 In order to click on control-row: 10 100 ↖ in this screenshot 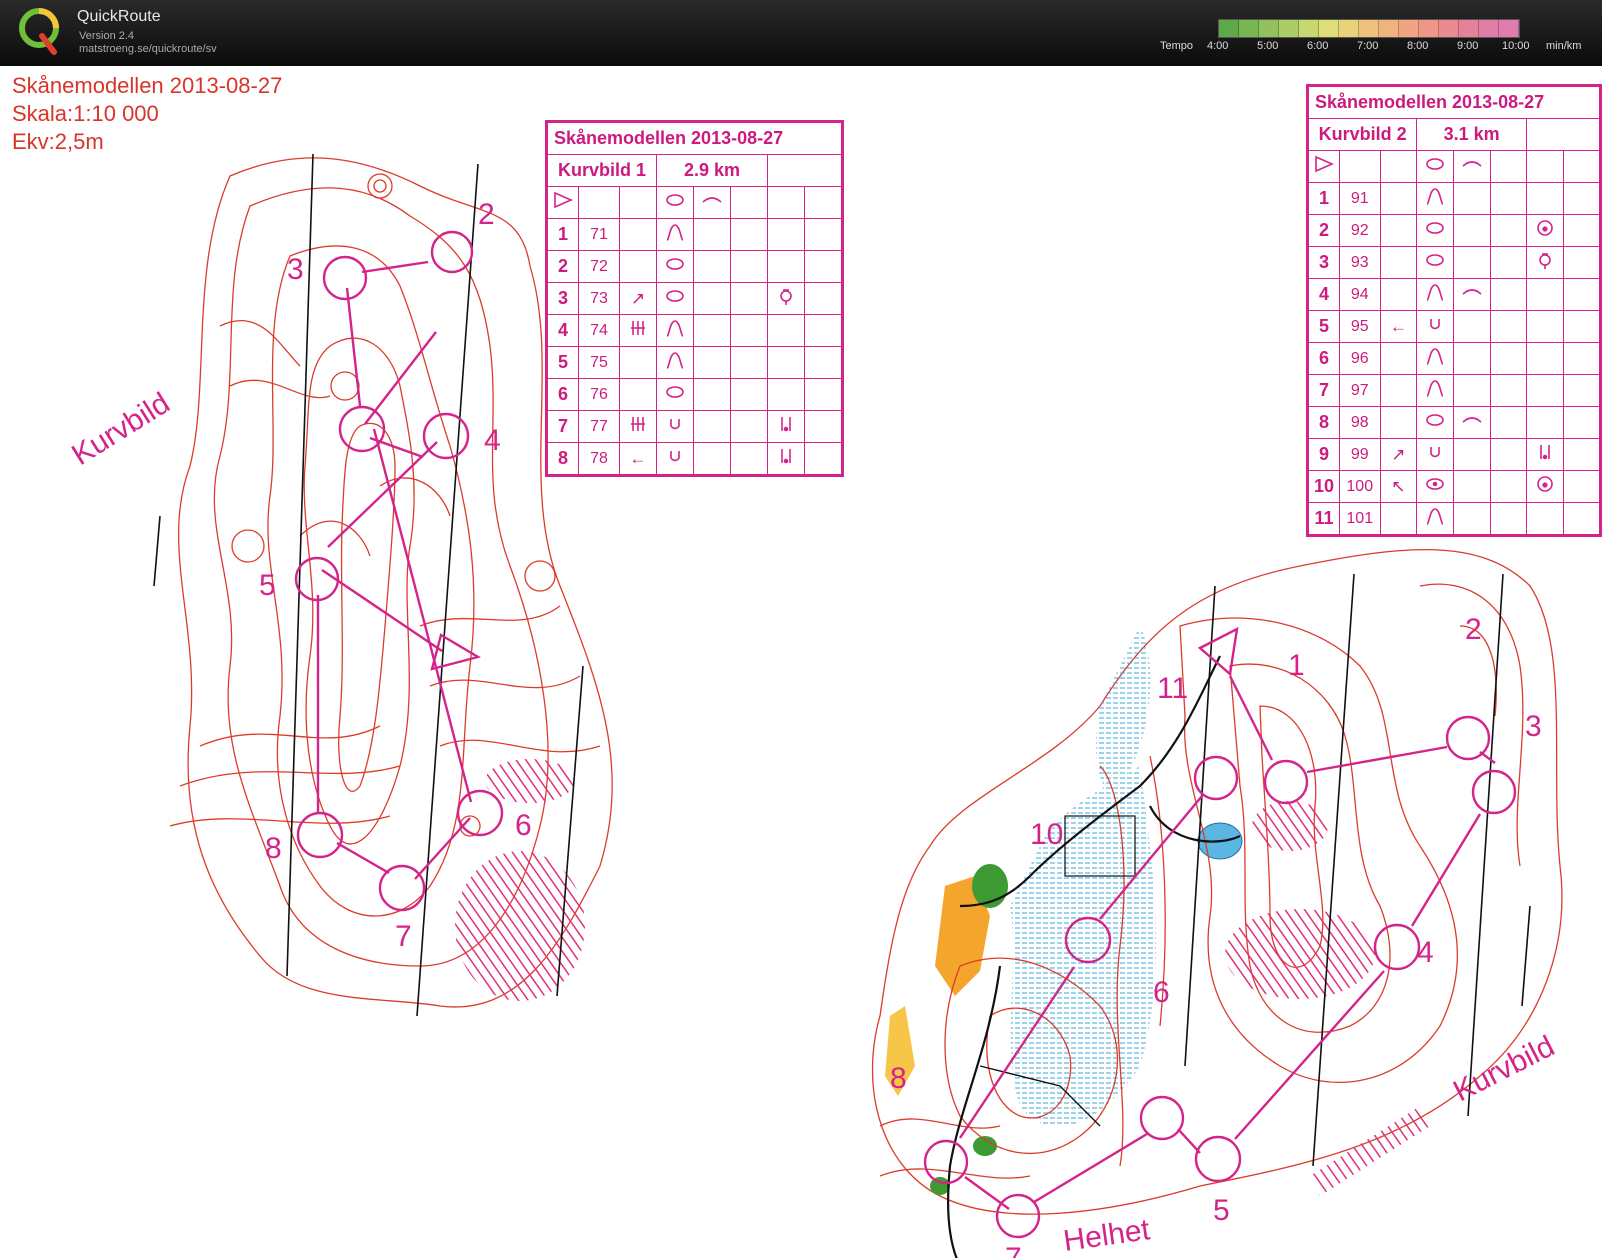, I will do `click(1454, 486)`.